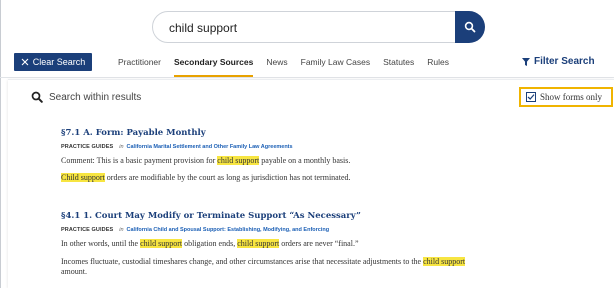 The width and height of the screenshot is (614, 288). Describe the element at coordinates (25, 62) in the screenshot. I see `close-icon` at that location.